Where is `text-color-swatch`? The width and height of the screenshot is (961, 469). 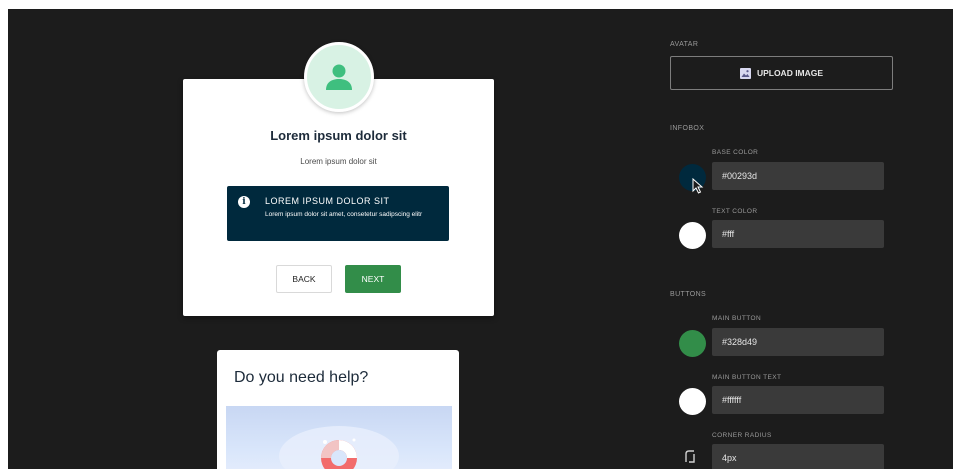 text-color-swatch is located at coordinates (692, 235).